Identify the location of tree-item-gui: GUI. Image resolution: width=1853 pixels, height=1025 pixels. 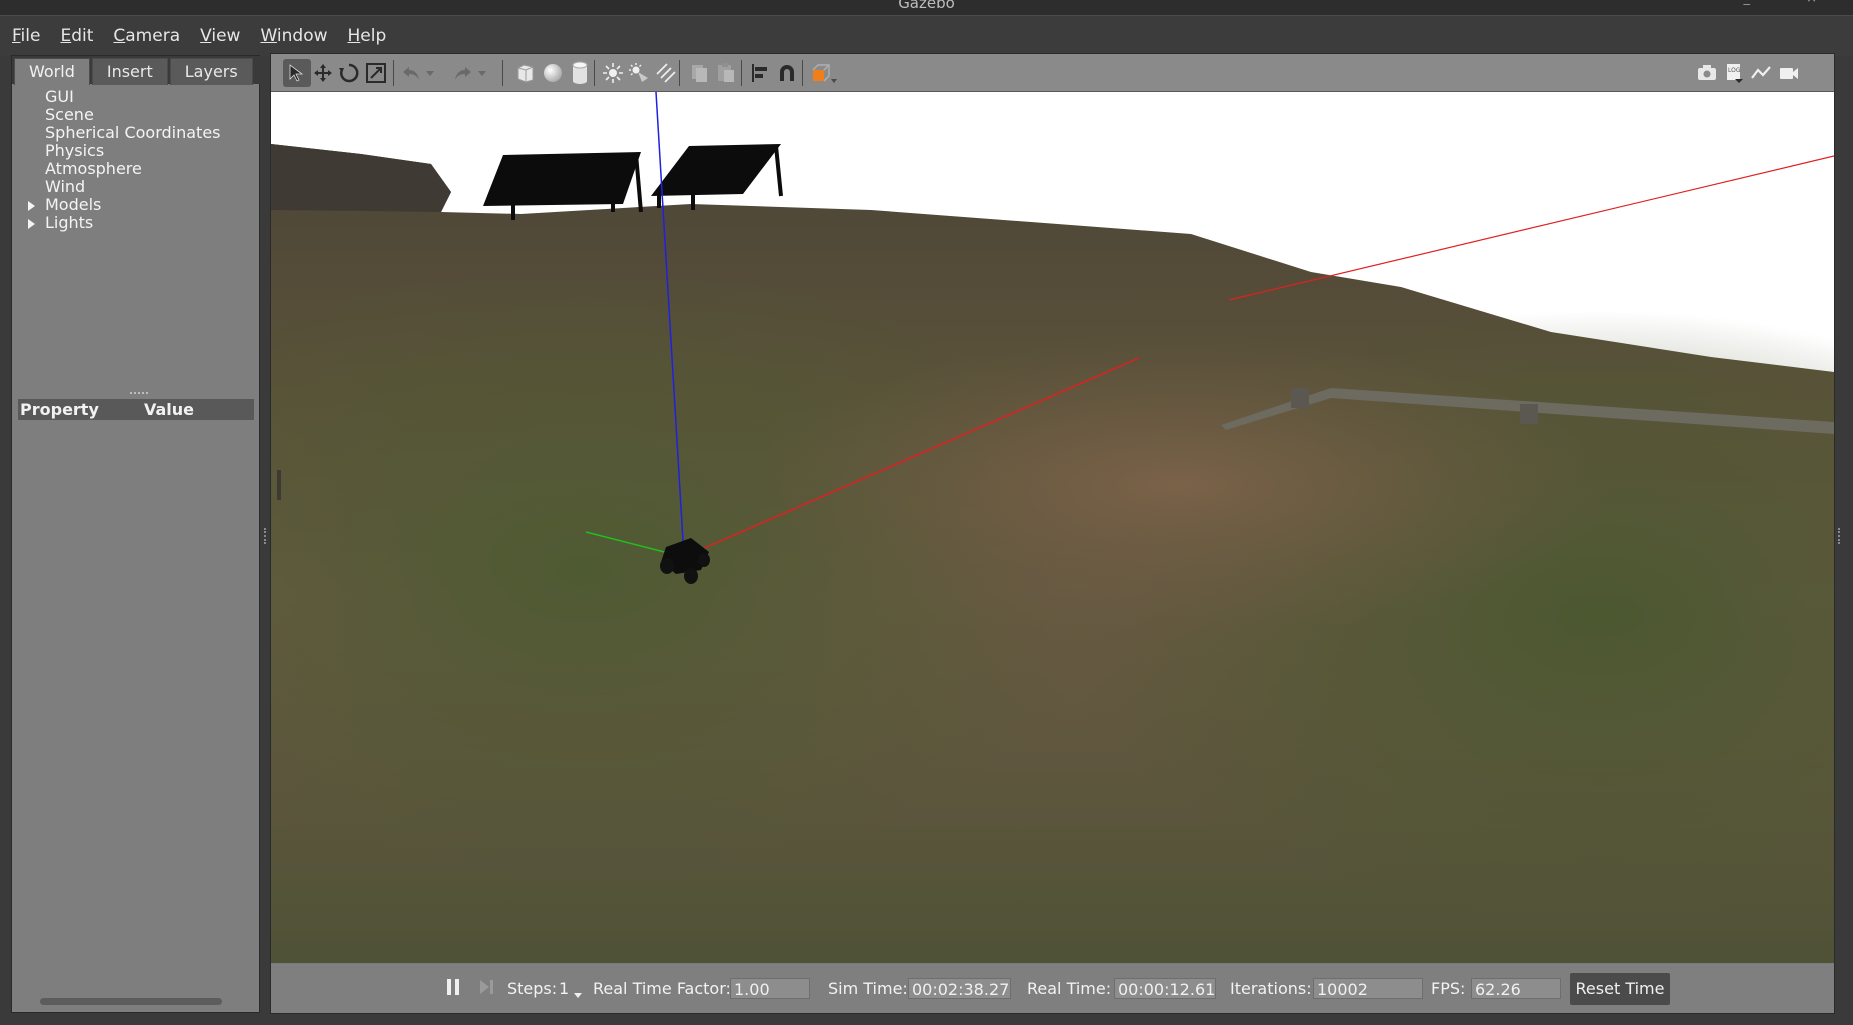
(136, 97).